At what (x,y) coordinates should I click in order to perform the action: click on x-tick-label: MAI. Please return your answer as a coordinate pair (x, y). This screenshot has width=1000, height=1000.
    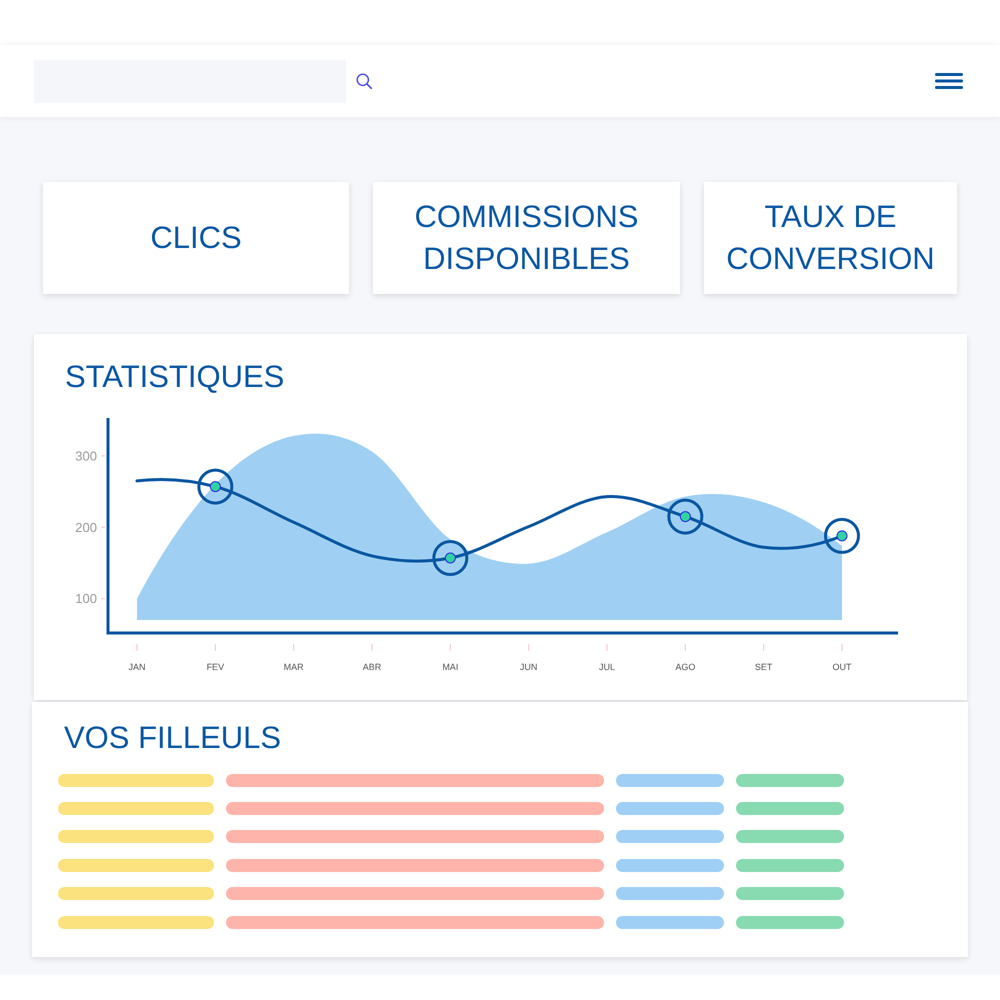
    Looking at the image, I should click on (450, 667).